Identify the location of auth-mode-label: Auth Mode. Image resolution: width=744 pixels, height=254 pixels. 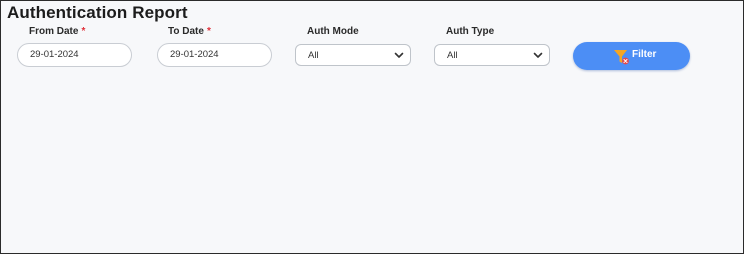
(333, 31).